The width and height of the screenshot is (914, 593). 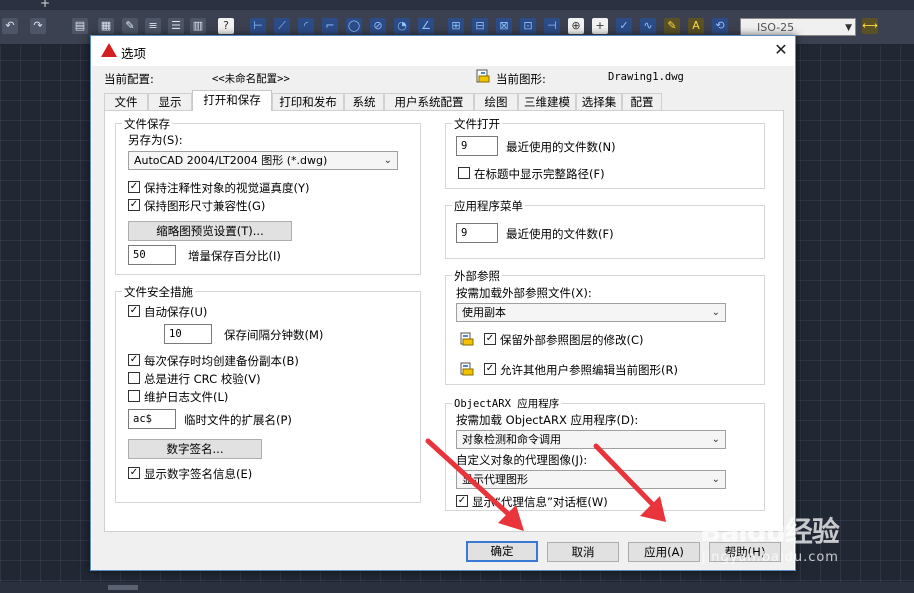 What do you see at coordinates (134, 205) in the screenshot?
I see `keep-dimension-checkbox: ✓` at bounding box center [134, 205].